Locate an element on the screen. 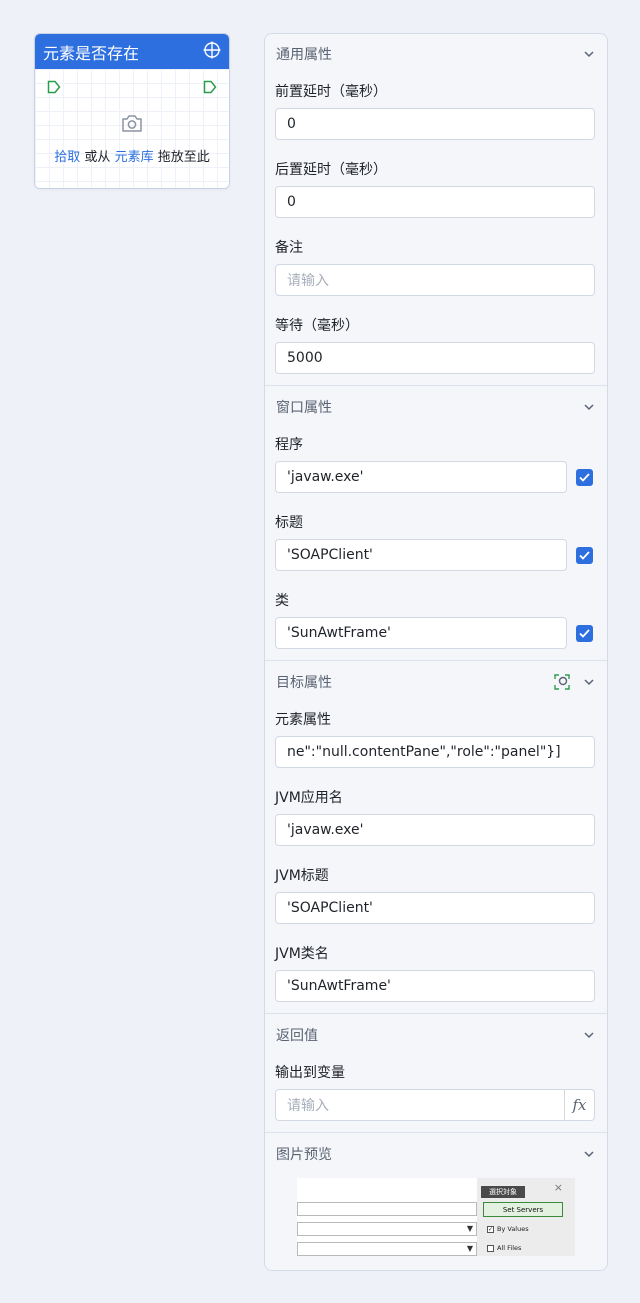 Image resolution: width=640 pixels, height=1303 pixels. camera-icon is located at coordinates (132, 125).